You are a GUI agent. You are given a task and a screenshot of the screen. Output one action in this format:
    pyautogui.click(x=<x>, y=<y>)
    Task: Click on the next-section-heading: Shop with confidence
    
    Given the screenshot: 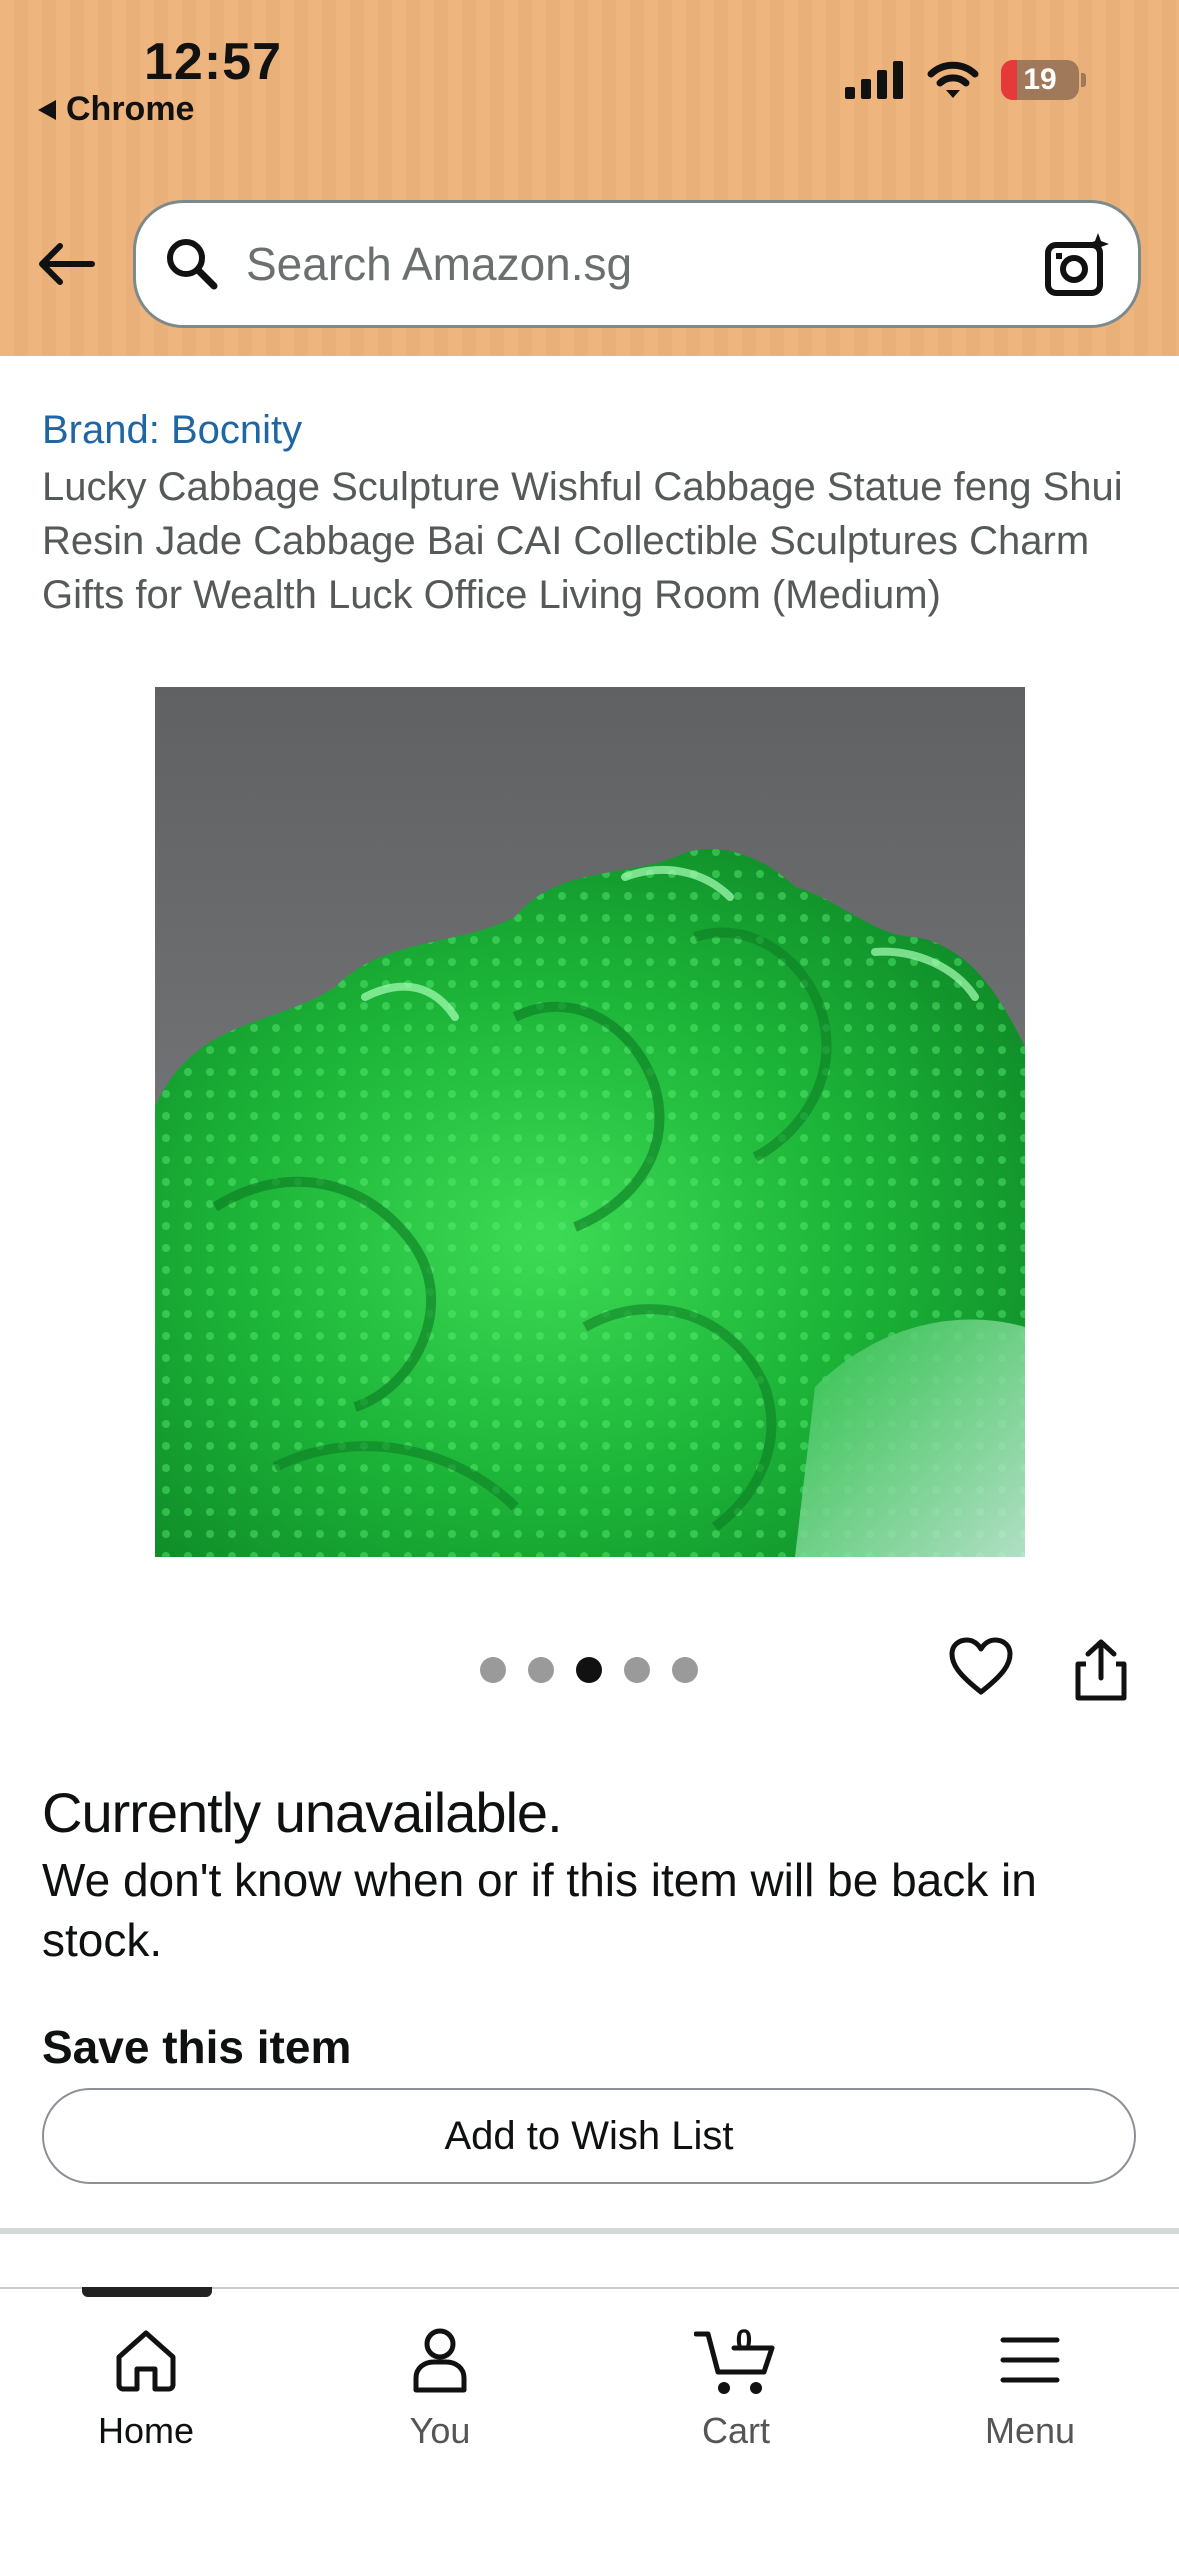 What is the action you would take?
    pyautogui.click(x=279, y=2276)
    